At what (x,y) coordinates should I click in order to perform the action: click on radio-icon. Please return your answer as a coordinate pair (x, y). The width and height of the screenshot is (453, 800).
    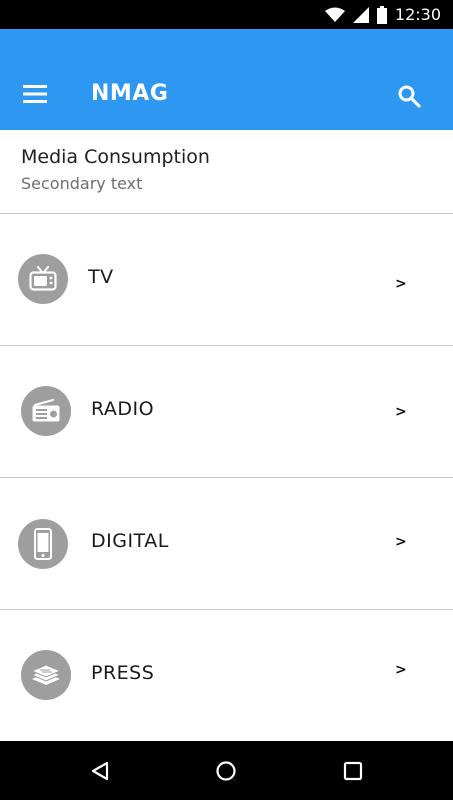
    Looking at the image, I should click on (46, 411).